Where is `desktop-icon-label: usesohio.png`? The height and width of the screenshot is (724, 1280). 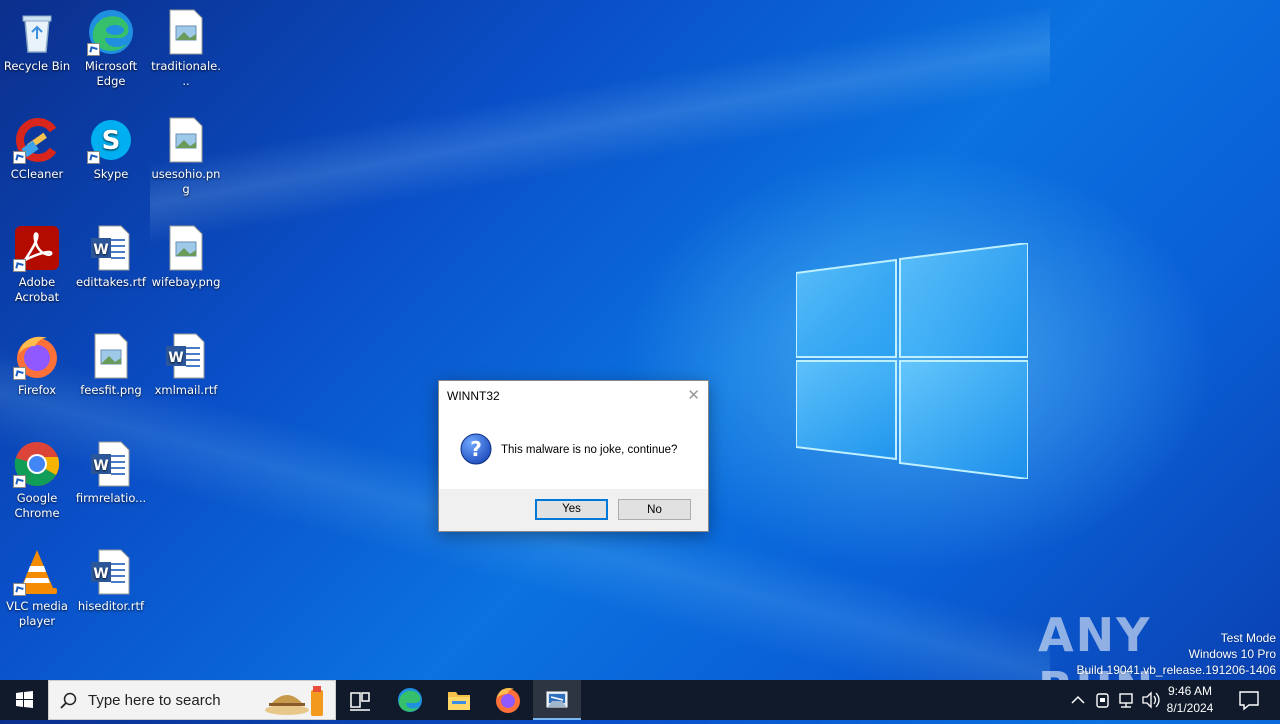
desktop-icon-label: usesohio.png is located at coordinates (186, 181).